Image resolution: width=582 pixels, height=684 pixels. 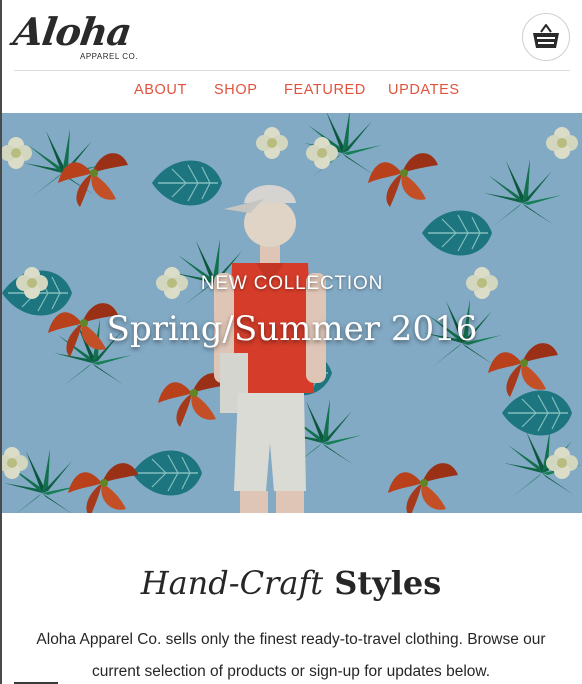 I want to click on nav-item-shop: SHOP, so click(x=236, y=90).